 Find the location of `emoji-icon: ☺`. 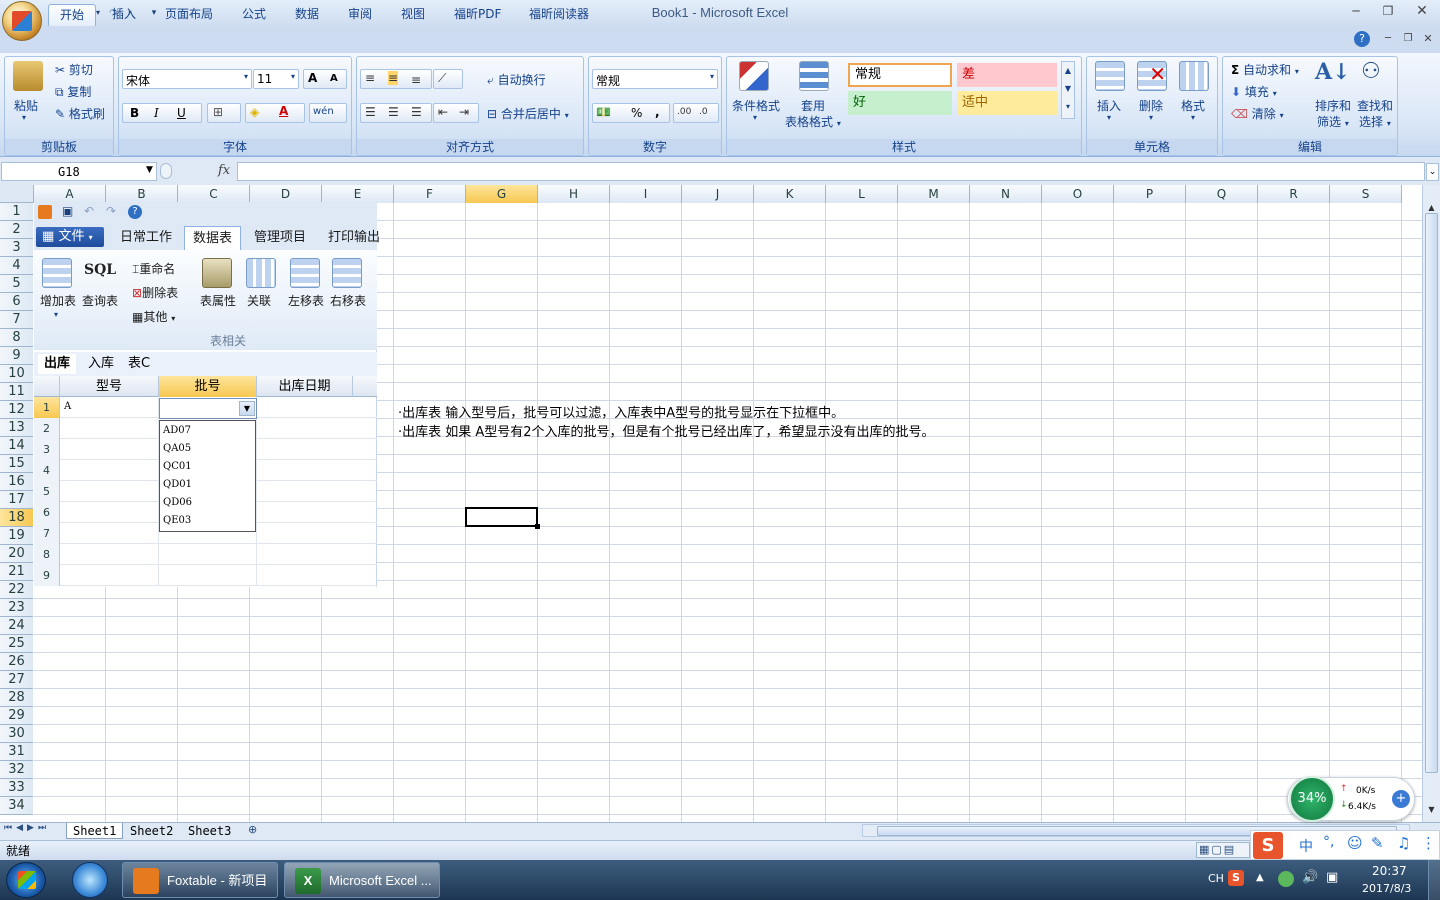

emoji-icon: ☺ is located at coordinates (1355, 843).